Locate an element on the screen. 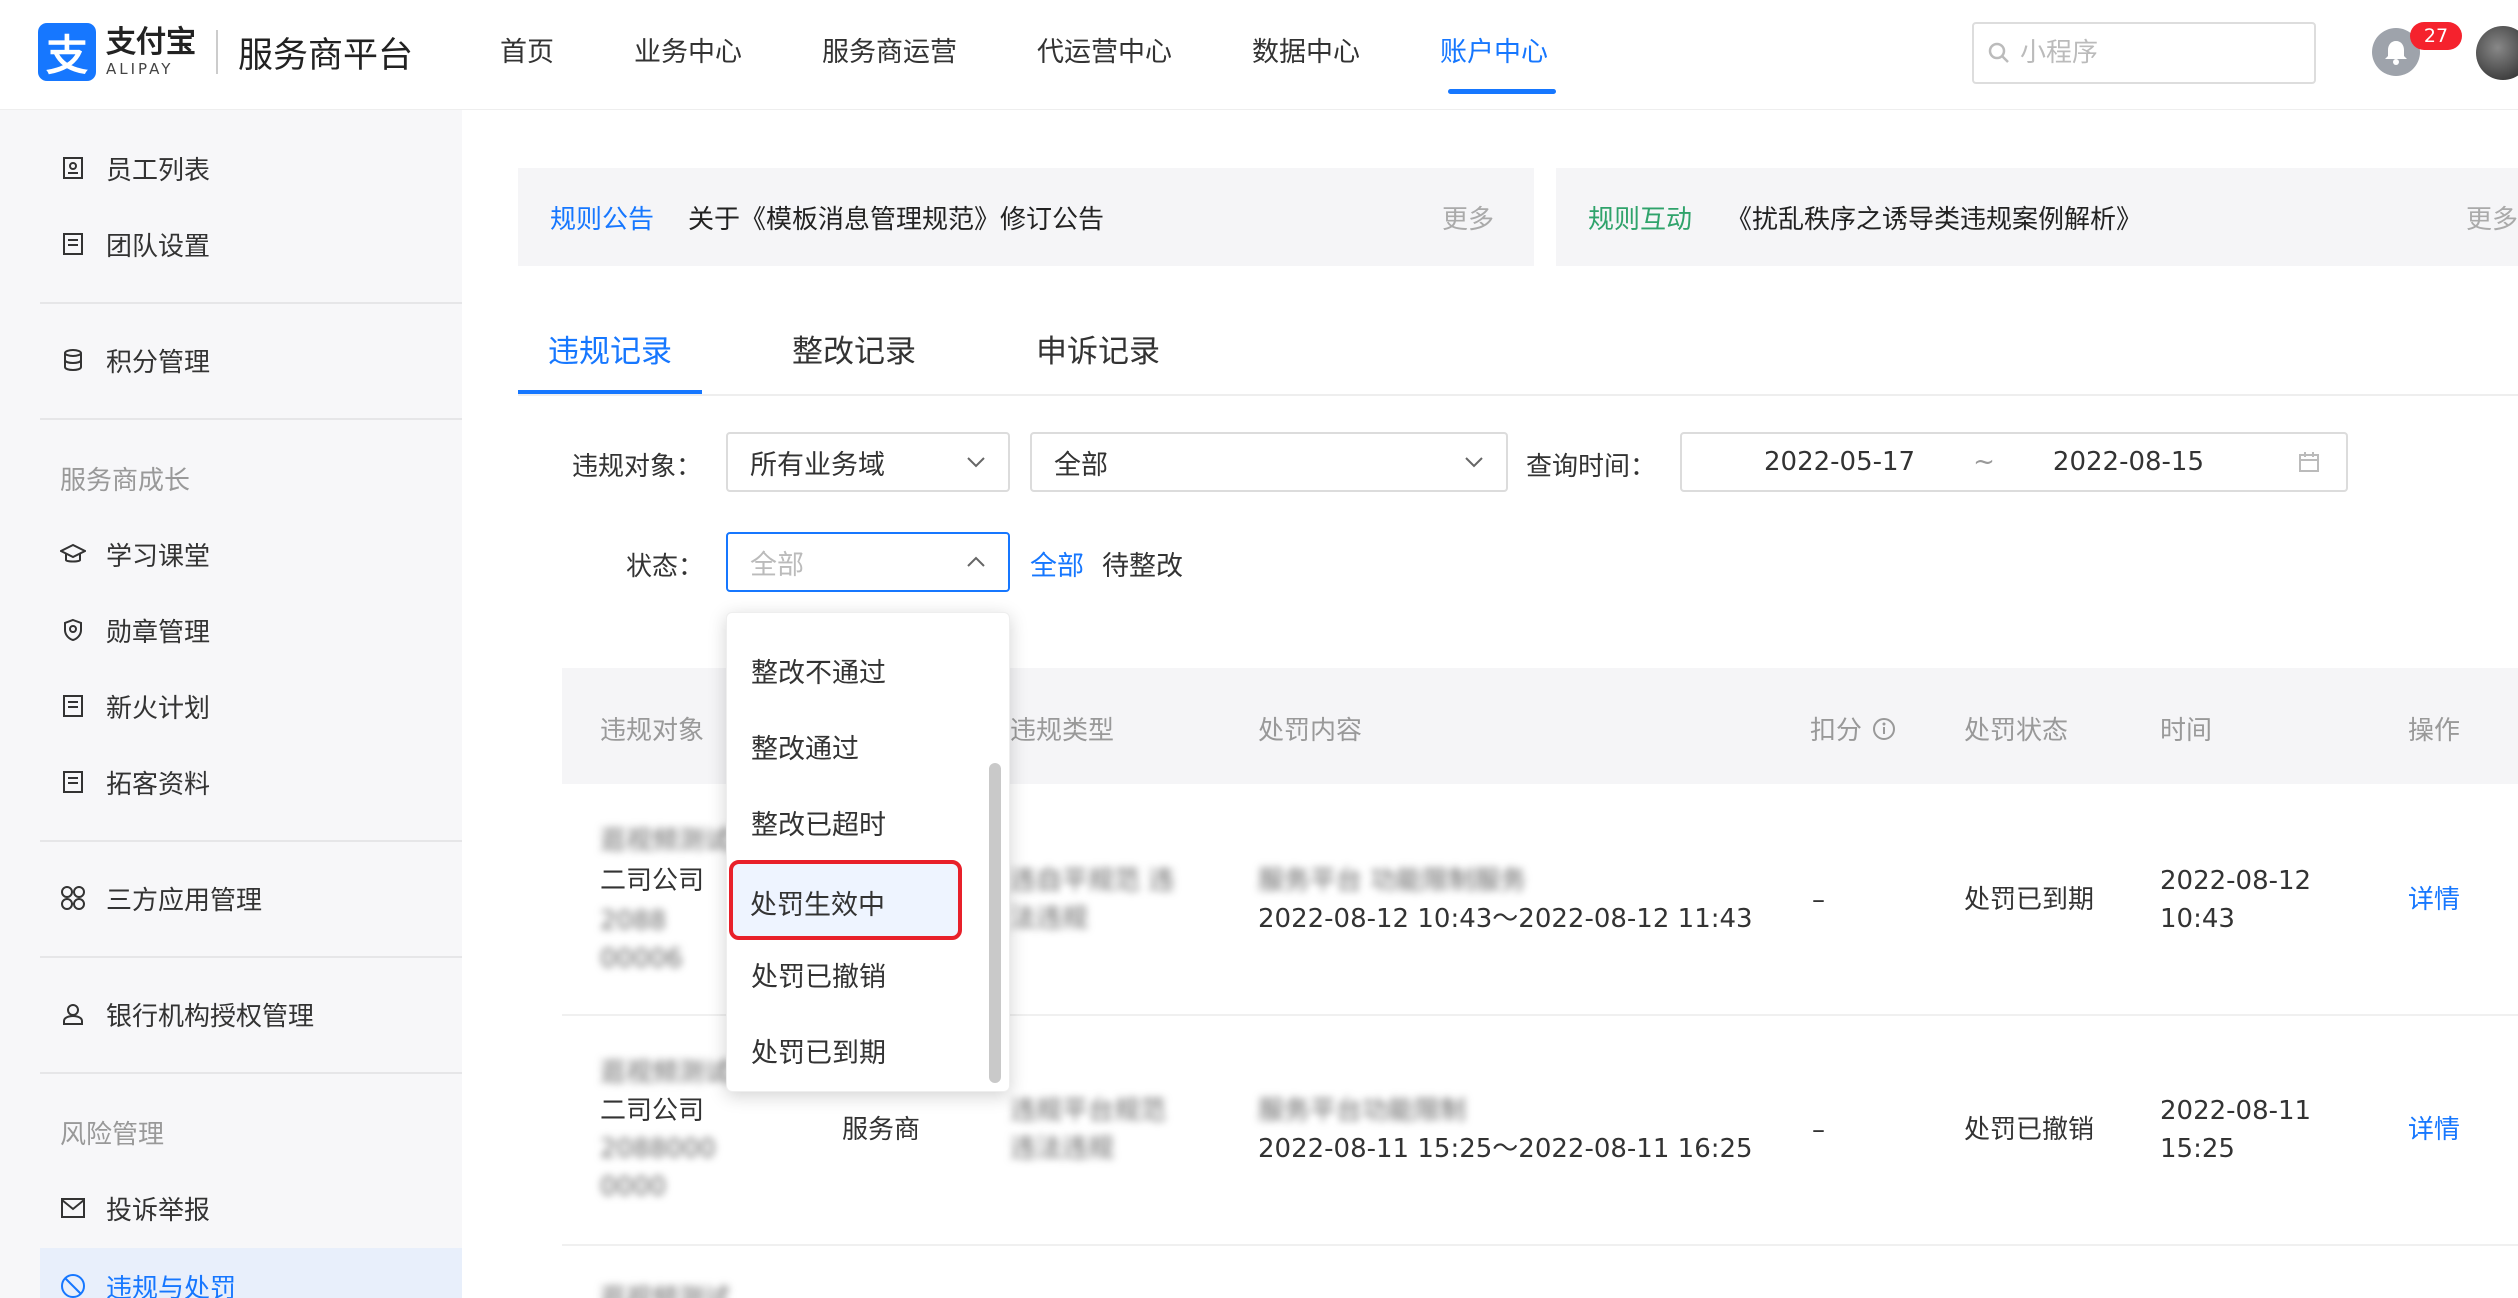  dropdown-option: 整改不通过 is located at coordinates (818, 670).